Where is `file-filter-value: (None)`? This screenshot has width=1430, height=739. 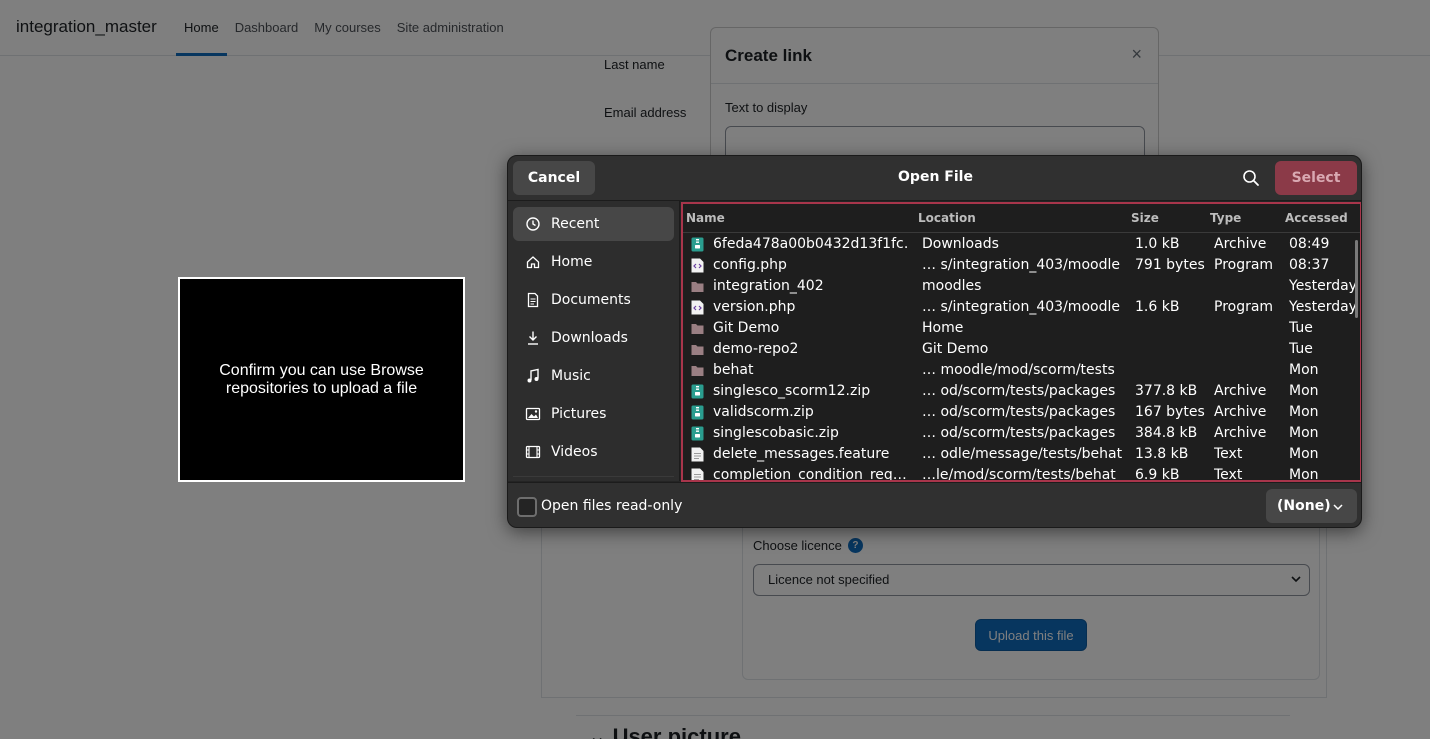 file-filter-value: (None) is located at coordinates (1304, 506).